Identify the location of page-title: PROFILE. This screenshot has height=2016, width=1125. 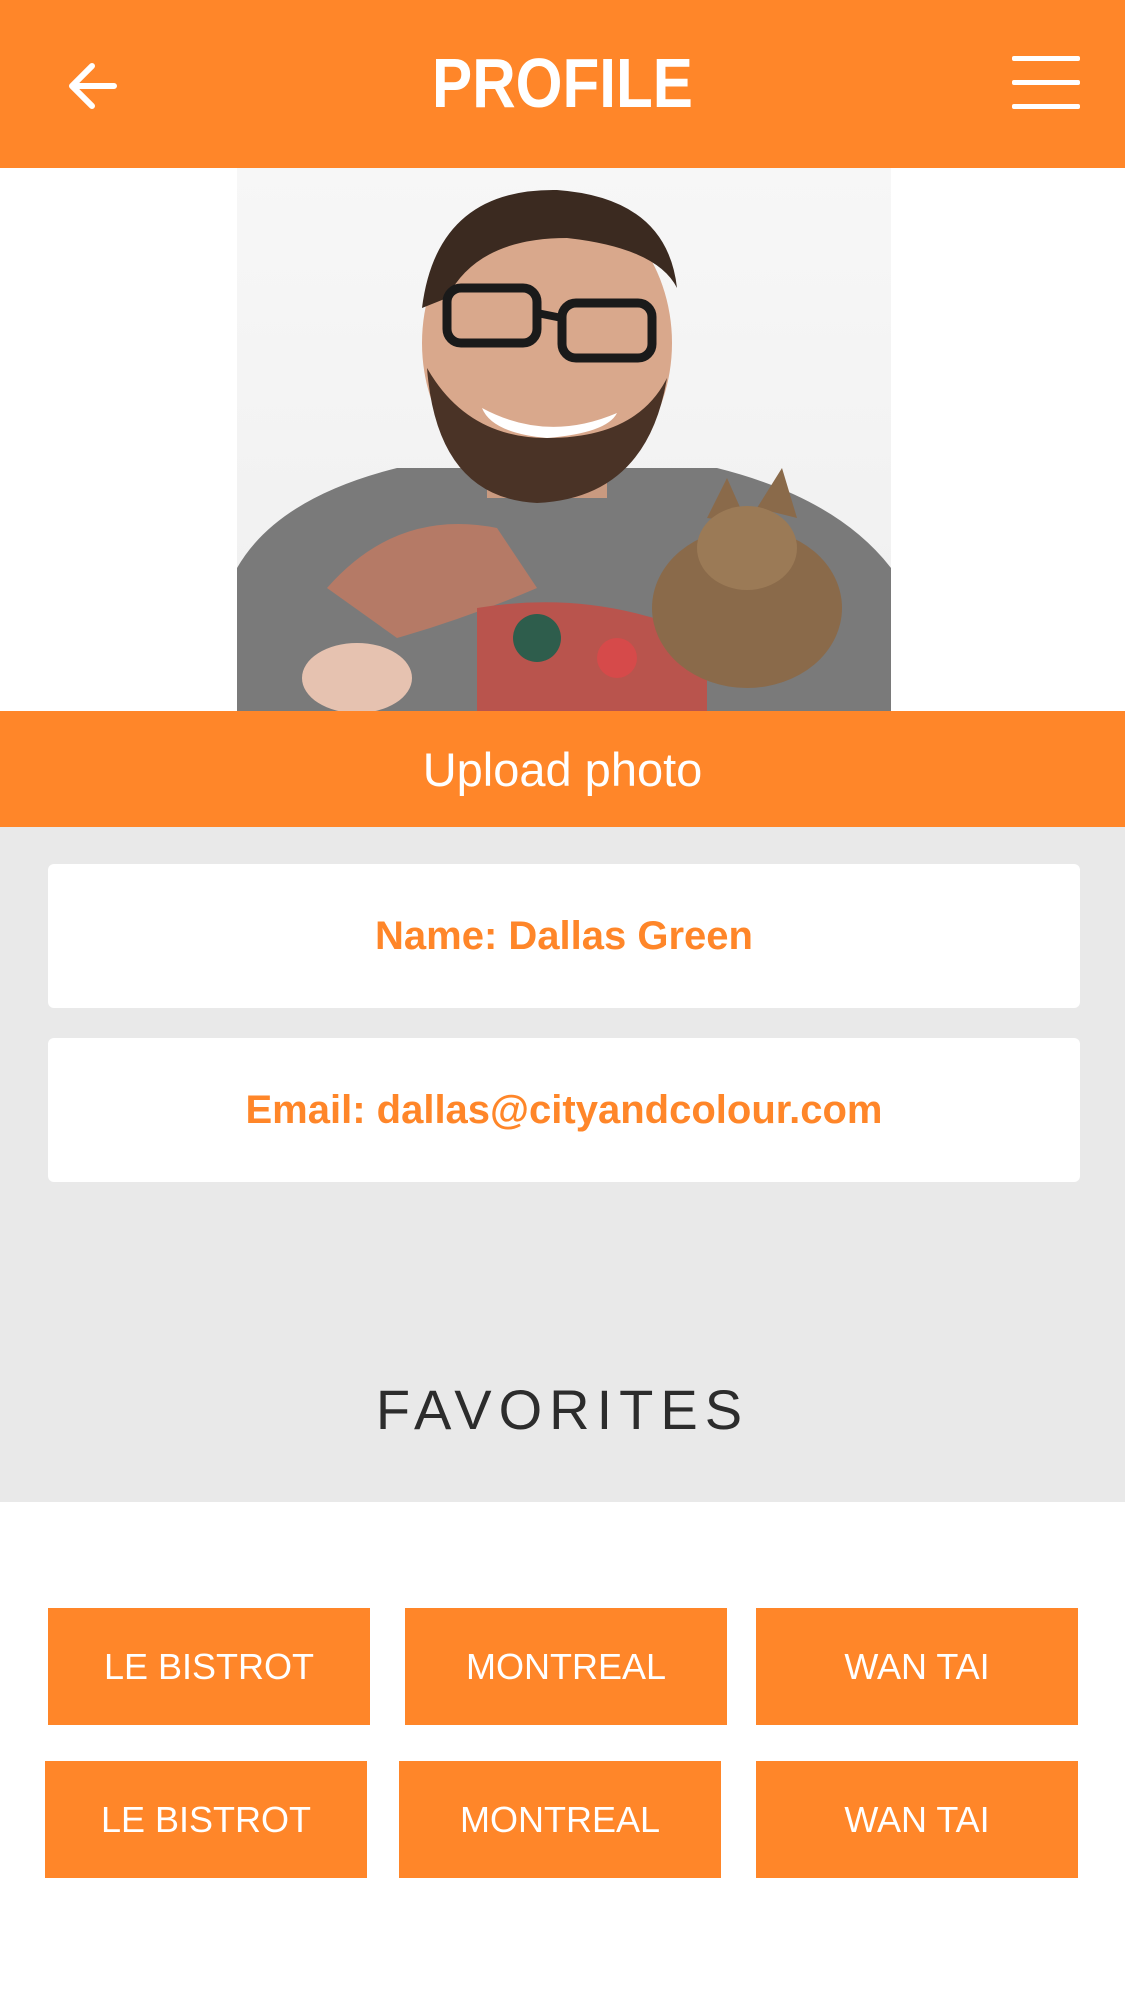
(562, 83).